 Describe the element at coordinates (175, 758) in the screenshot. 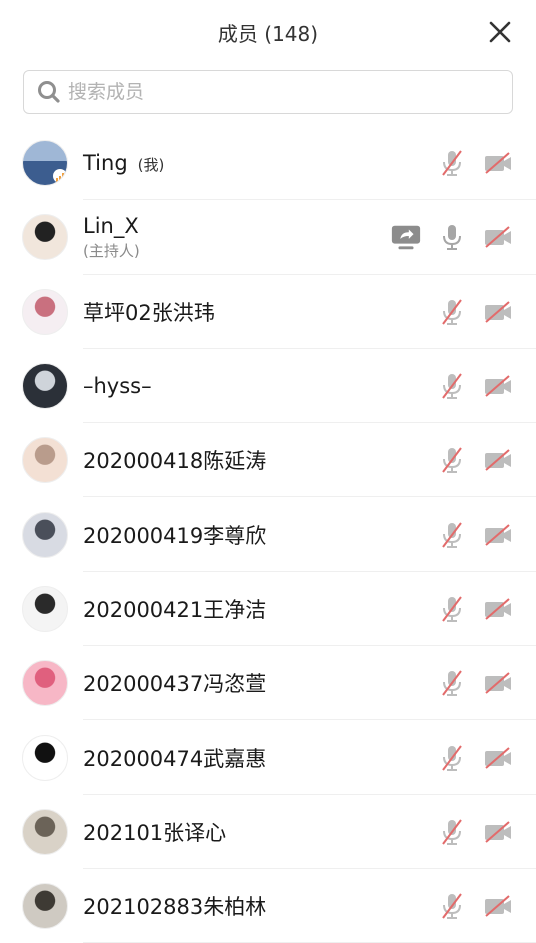

I see `member-name: 202000474武嘉惠` at that location.